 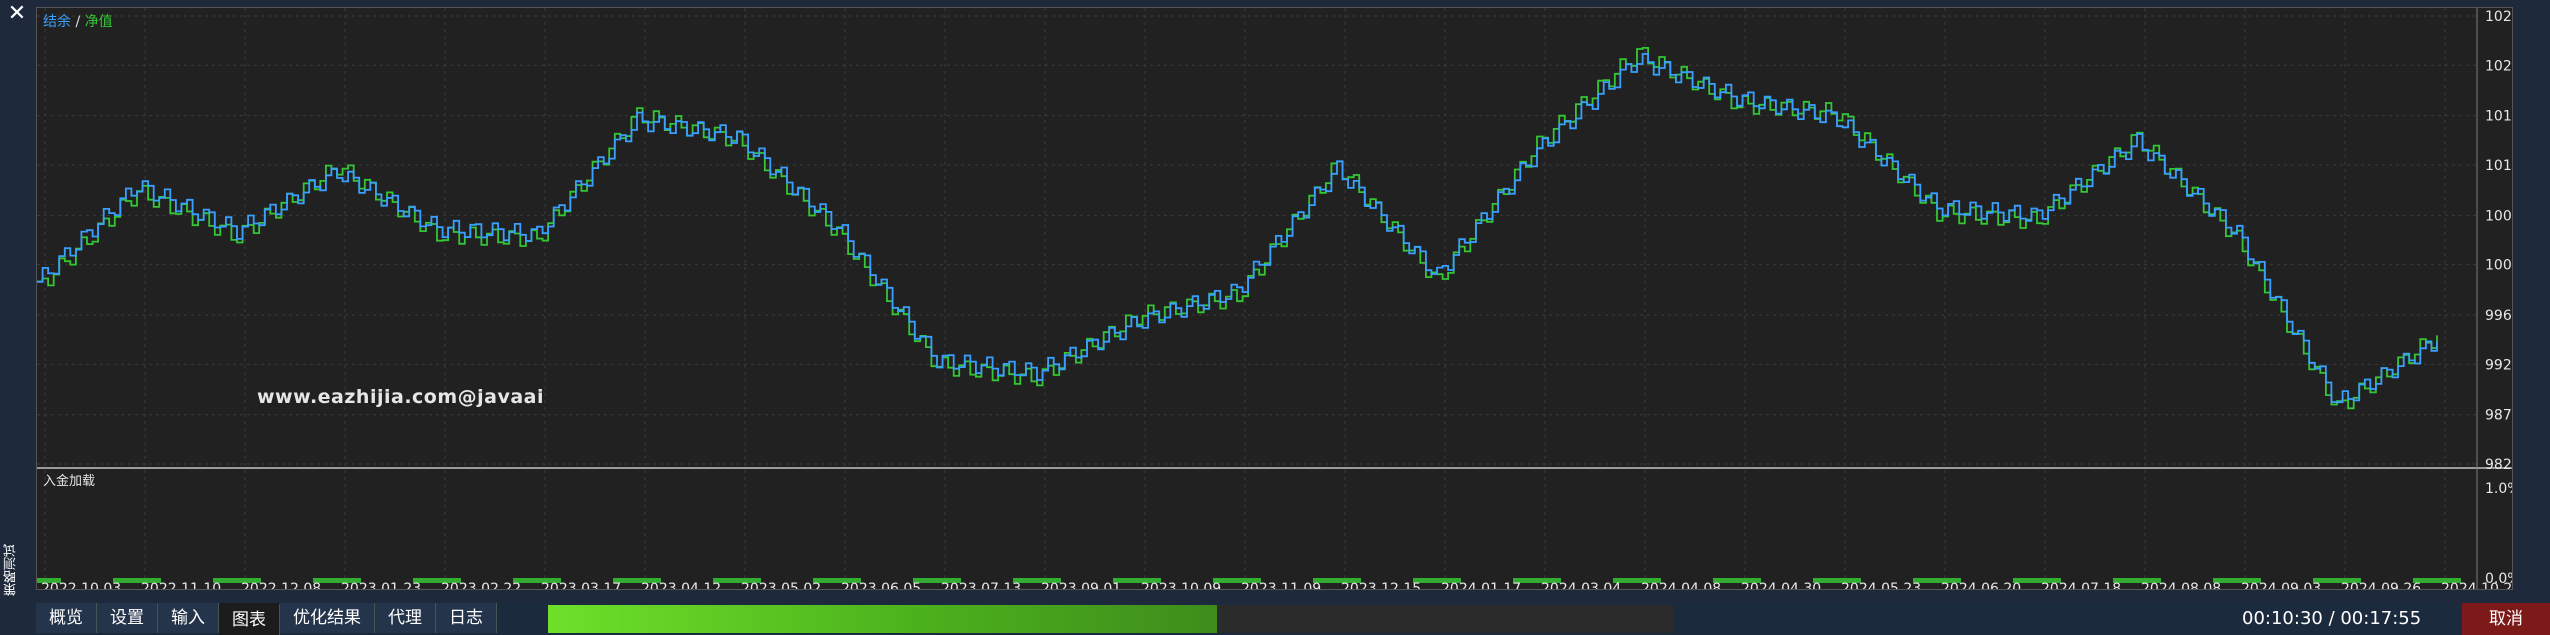 I want to click on x-tick-label: 2024.06.20, so click(x=1981, y=585).